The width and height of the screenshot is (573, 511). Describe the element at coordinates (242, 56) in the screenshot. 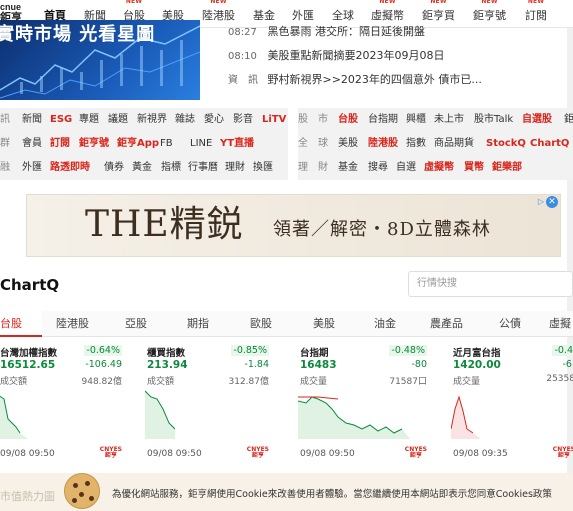

I see `news-time: 08:10` at that location.